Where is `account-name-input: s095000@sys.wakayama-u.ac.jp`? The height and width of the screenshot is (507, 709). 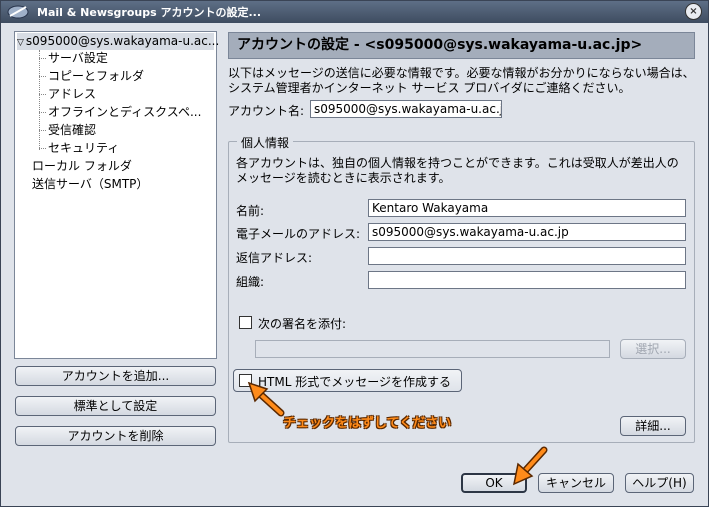
account-name-input: s095000@sys.wakayama-u.ac.jp is located at coordinates (406, 109).